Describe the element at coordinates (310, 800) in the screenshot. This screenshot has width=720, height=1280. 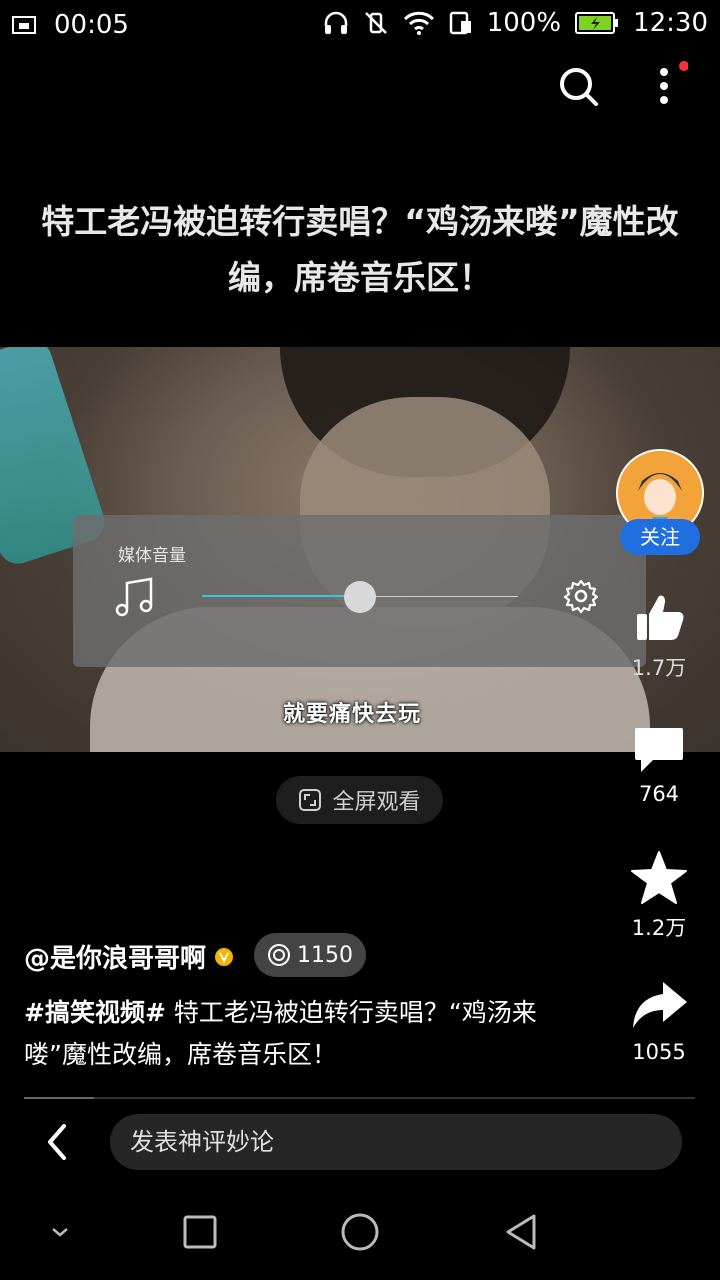
I see `fullscreen-icon` at that location.